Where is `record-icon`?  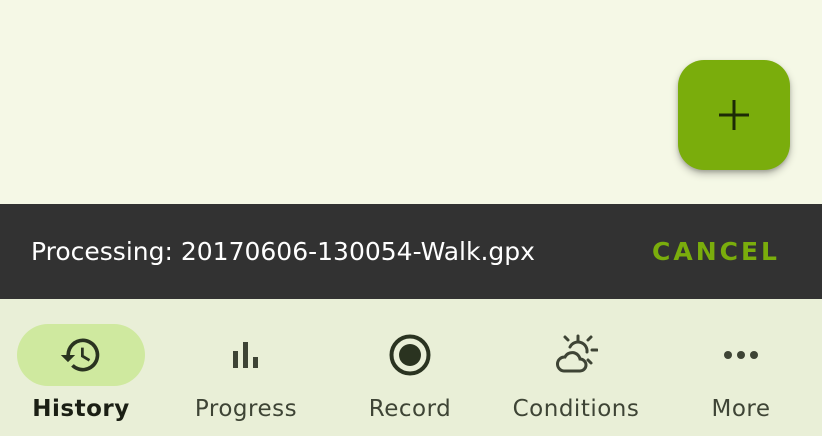 record-icon is located at coordinates (410, 355).